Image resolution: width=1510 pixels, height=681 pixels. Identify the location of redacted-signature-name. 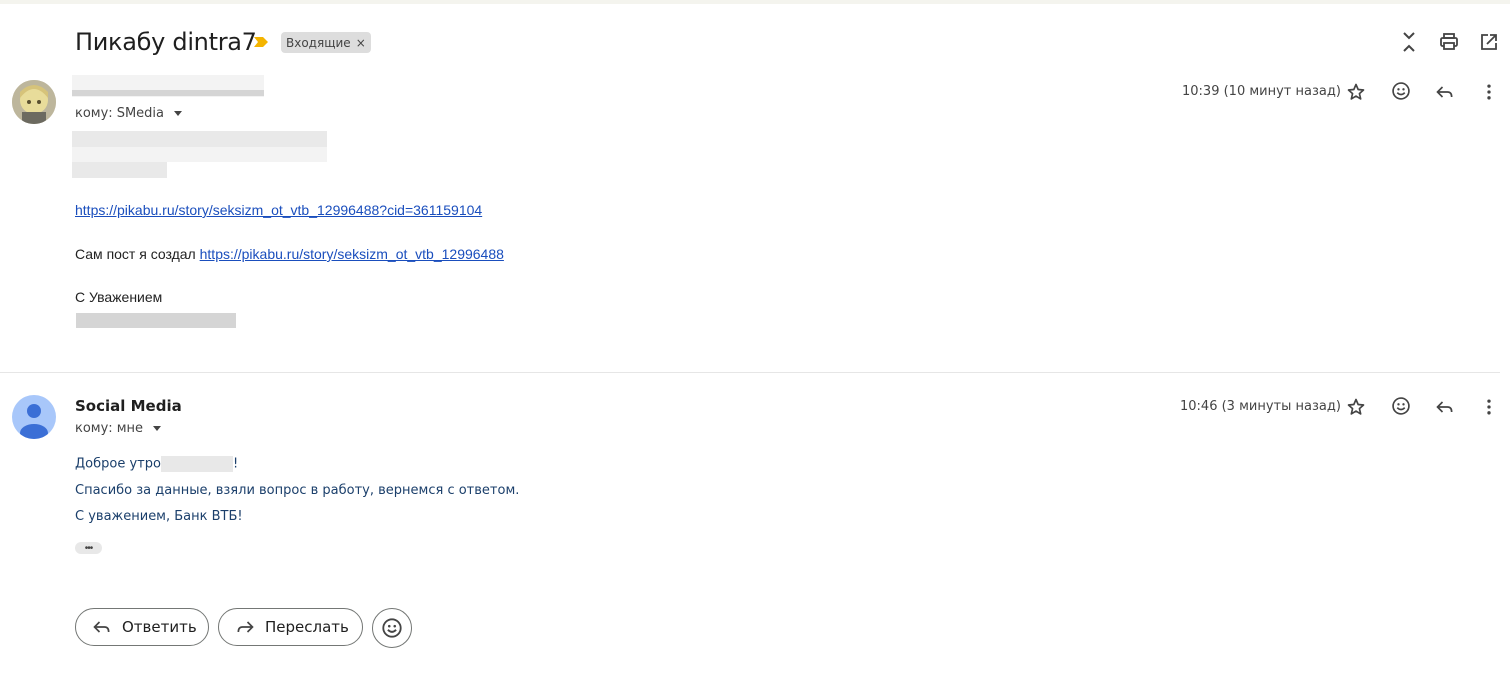
(156, 320).